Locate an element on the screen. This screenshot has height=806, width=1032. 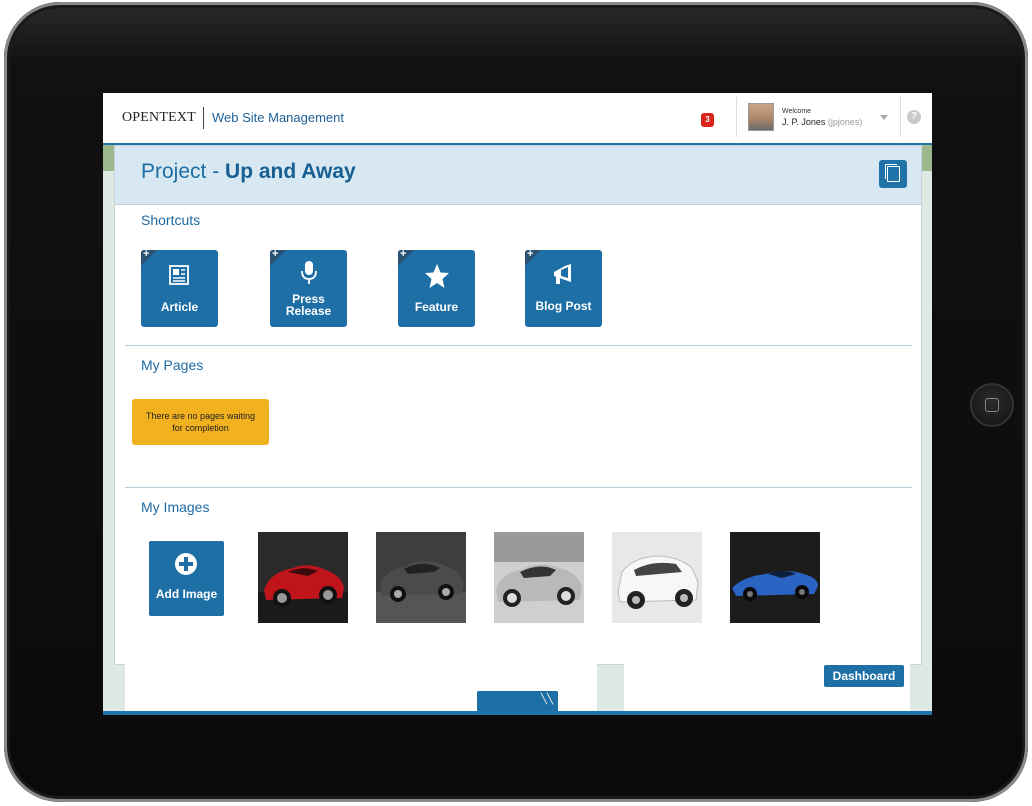
help-icon: ? is located at coordinates (914, 117).